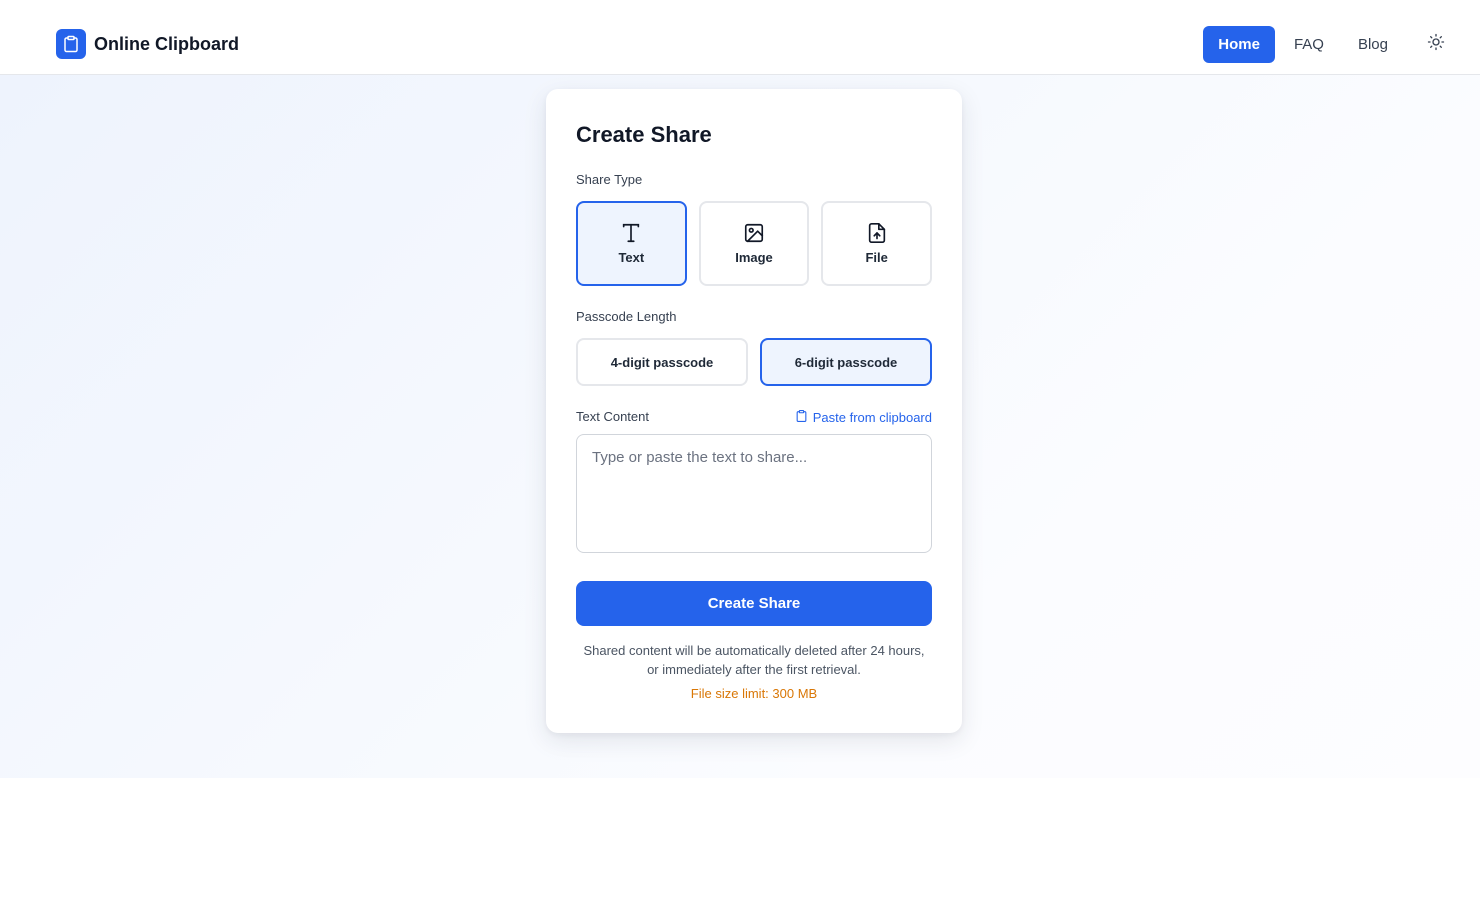 The image size is (1480, 900). I want to click on share-type-options: Text Image File, so click(754, 243).